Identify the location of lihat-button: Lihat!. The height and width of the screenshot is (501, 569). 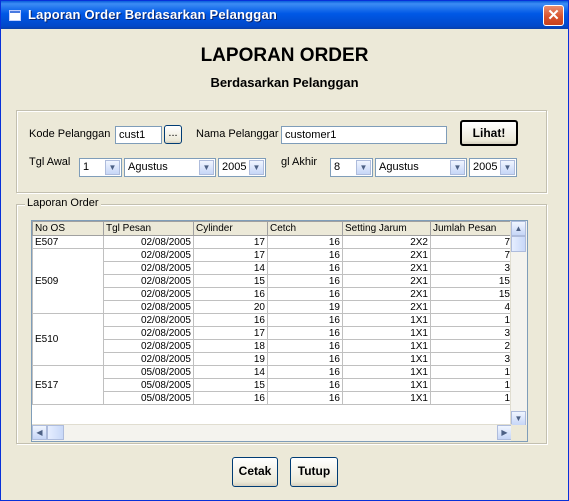
(489, 133).